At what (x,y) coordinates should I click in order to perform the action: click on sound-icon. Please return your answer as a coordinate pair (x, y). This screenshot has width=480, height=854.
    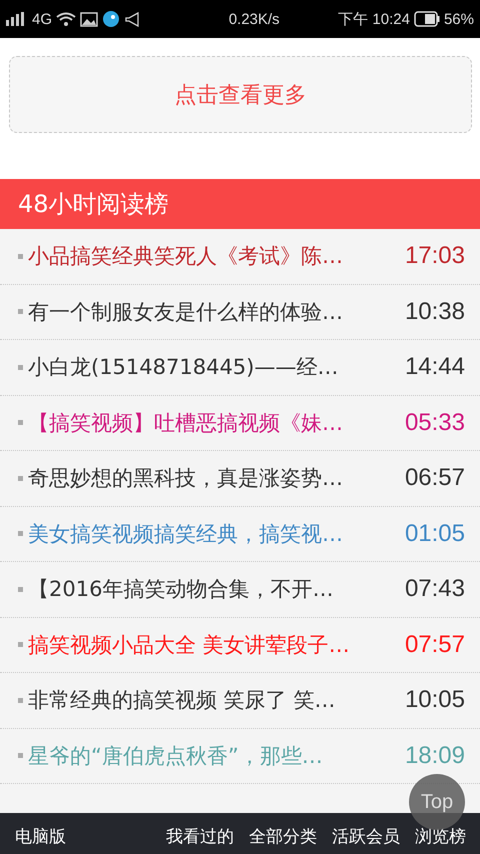
    Looking at the image, I should click on (132, 19).